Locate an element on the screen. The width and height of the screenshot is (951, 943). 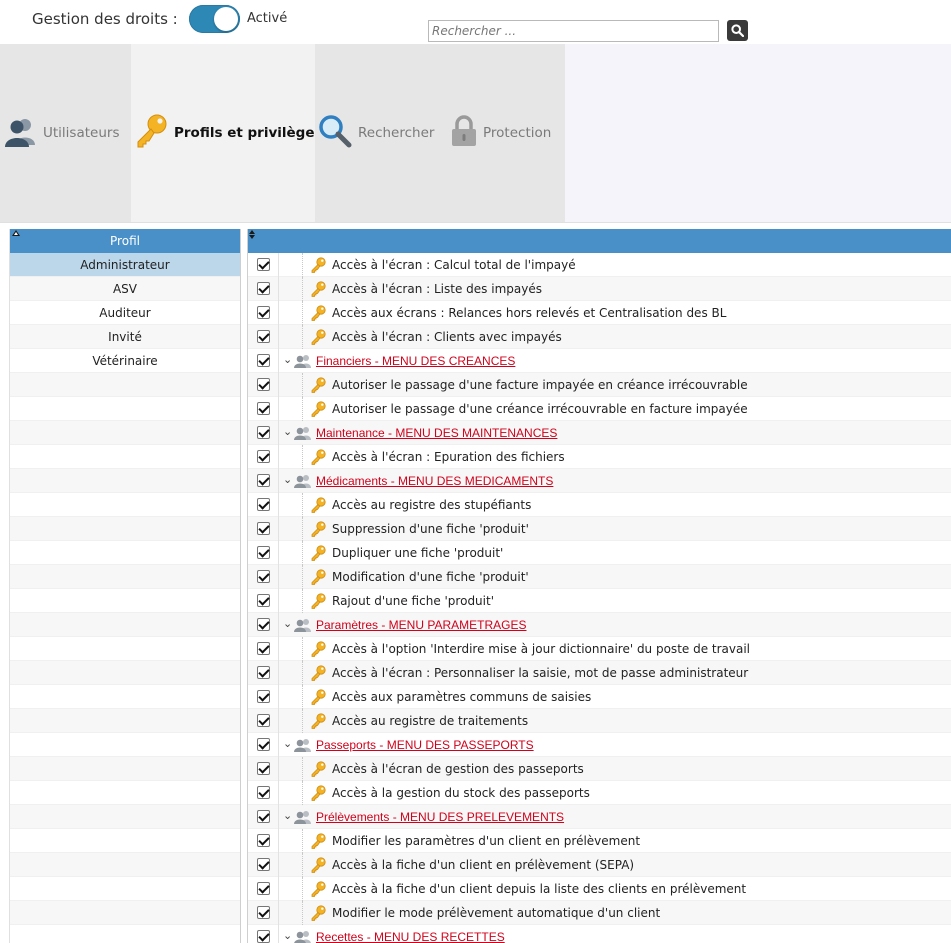
rights-group-link: Médicaments - MENU DES MEDICAMENTS is located at coordinates (434, 481).